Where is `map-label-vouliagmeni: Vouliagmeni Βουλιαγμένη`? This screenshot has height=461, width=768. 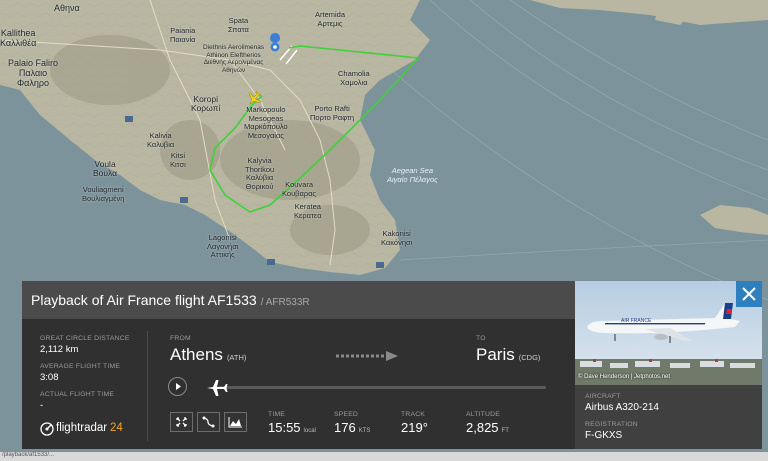 map-label-vouliagmeni: Vouliagmeni Βουλιαγμένη is located at coordinates (103, 194).